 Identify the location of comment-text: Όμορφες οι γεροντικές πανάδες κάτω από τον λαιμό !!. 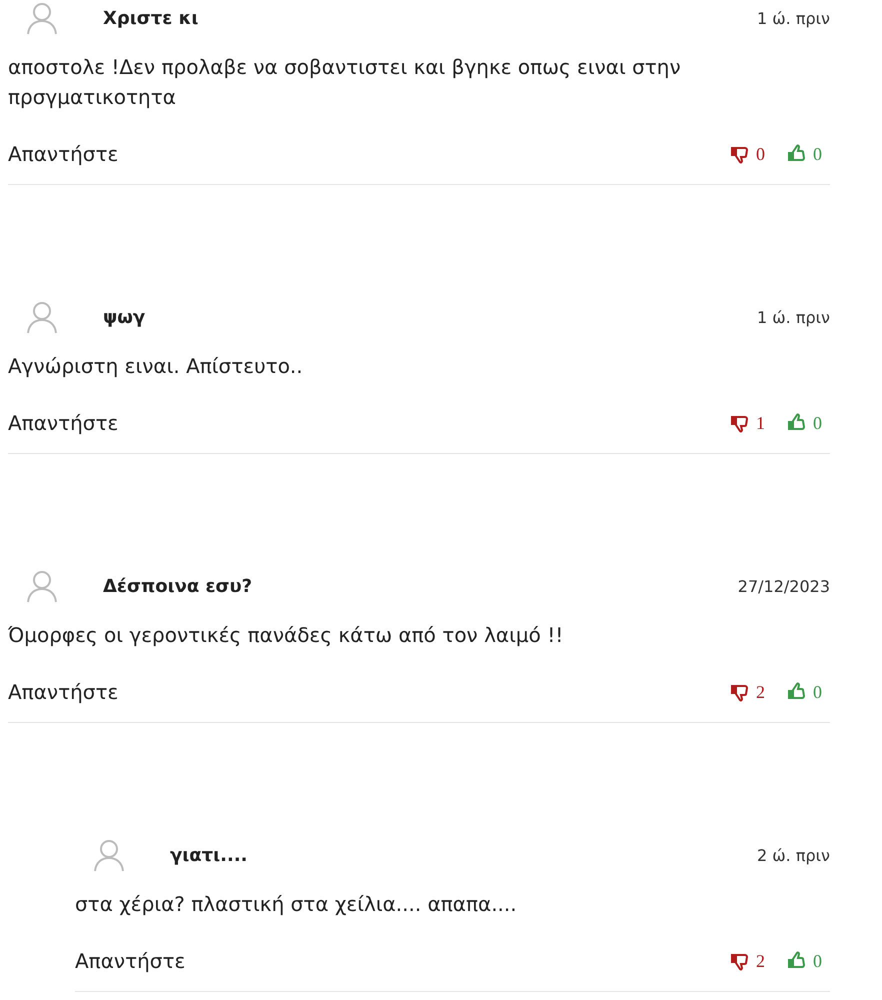
(286, 635).